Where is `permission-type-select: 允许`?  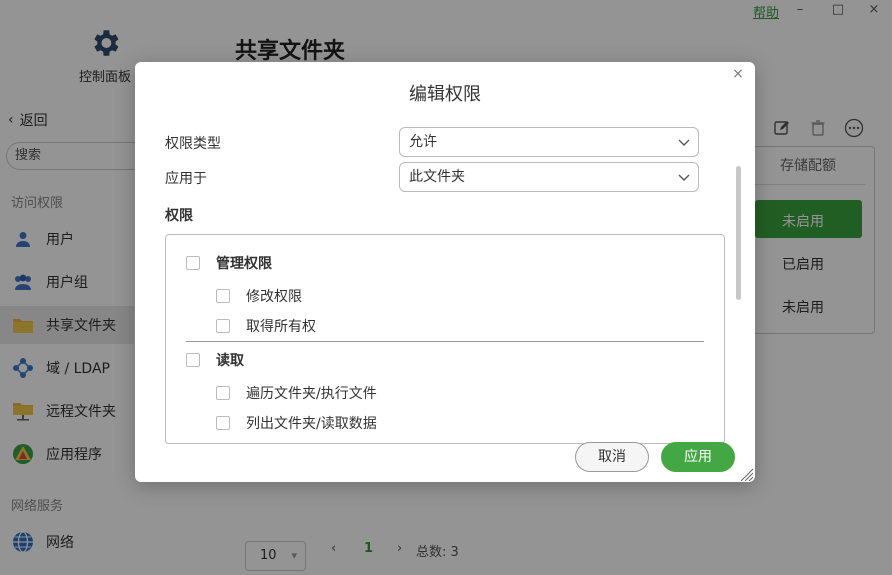 permission-type-select: 允许 is located at coordinates (549, 142).